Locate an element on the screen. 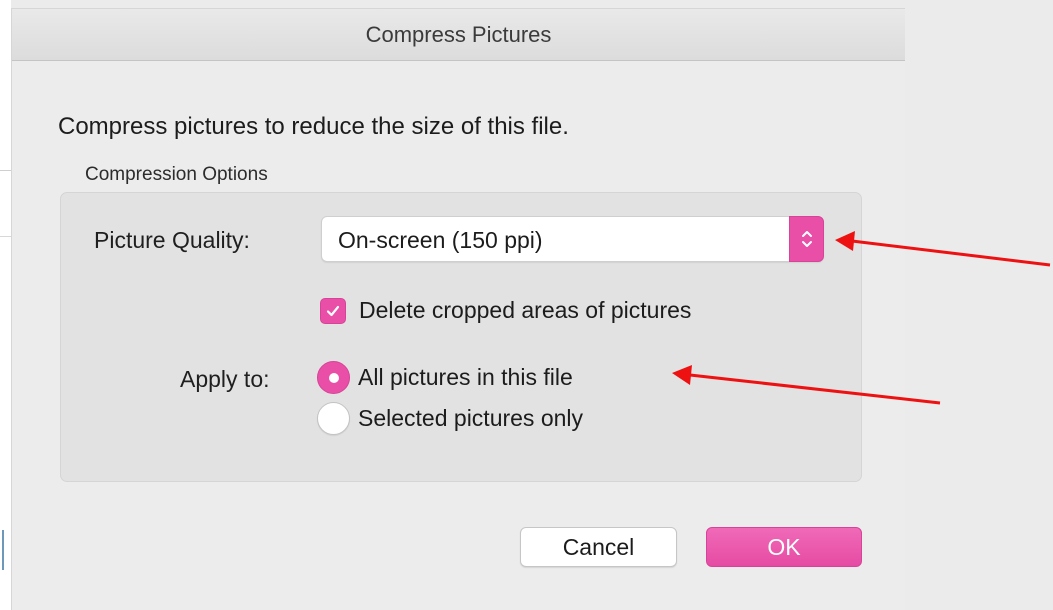  checkmark-icon is located at coordinates (333, 310).